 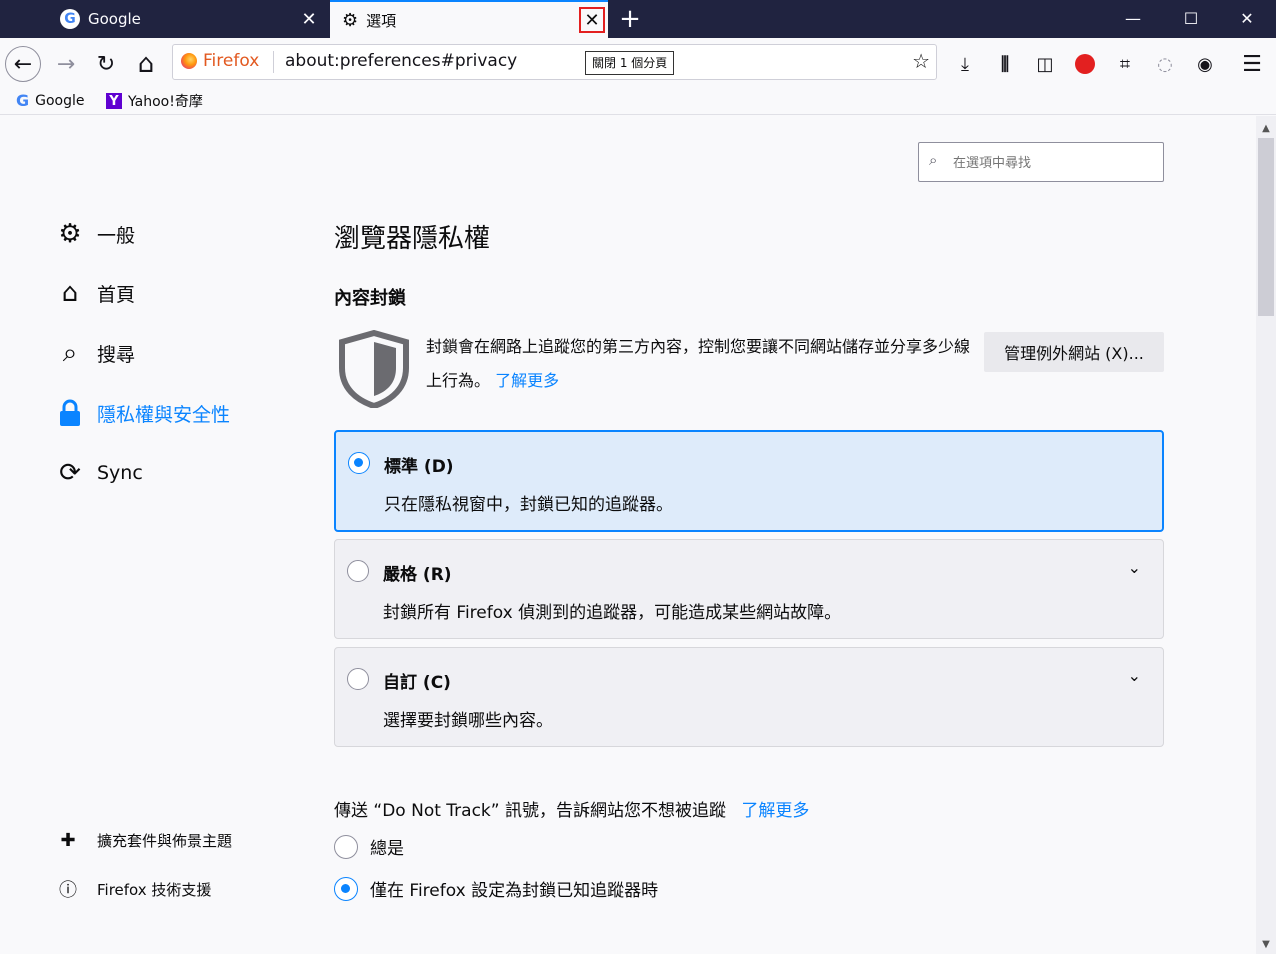 What do you see at coordinates (70, 19) in the screenshot?
I see `google-favicon-icon: G` at bounding box center [70, 19].